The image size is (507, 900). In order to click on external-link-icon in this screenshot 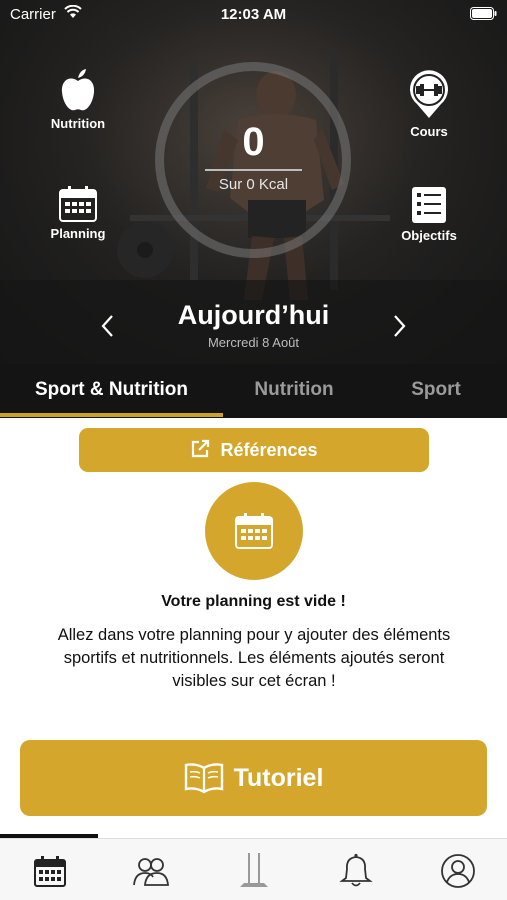, I will do `click(201, 448)`.